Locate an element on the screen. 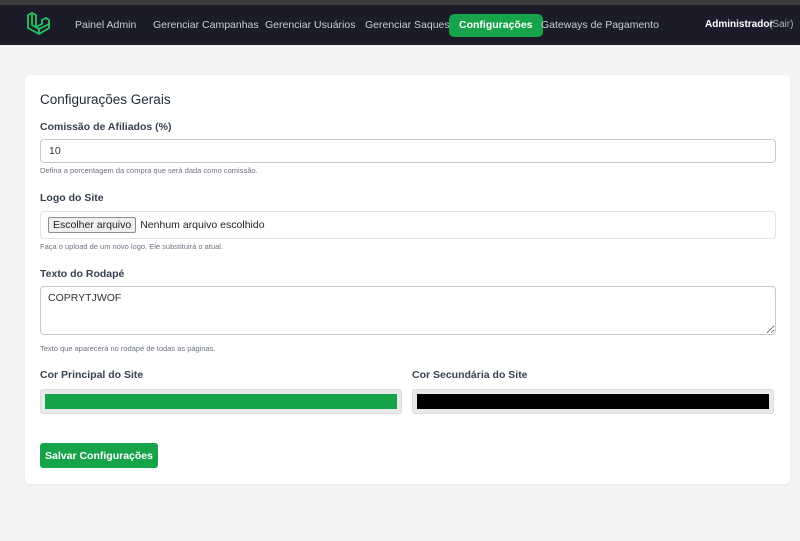  commission-label: Comissão de Afiliados (%) is located at coordinates (106, 127).